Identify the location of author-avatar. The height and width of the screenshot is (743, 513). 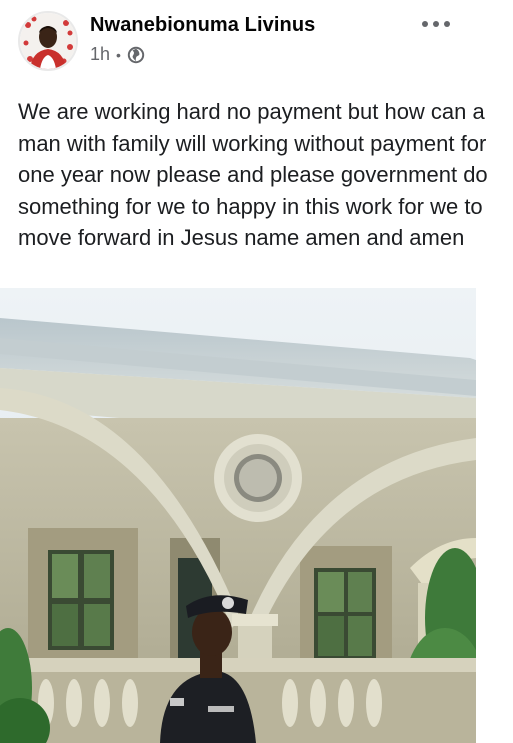
(48, 41).